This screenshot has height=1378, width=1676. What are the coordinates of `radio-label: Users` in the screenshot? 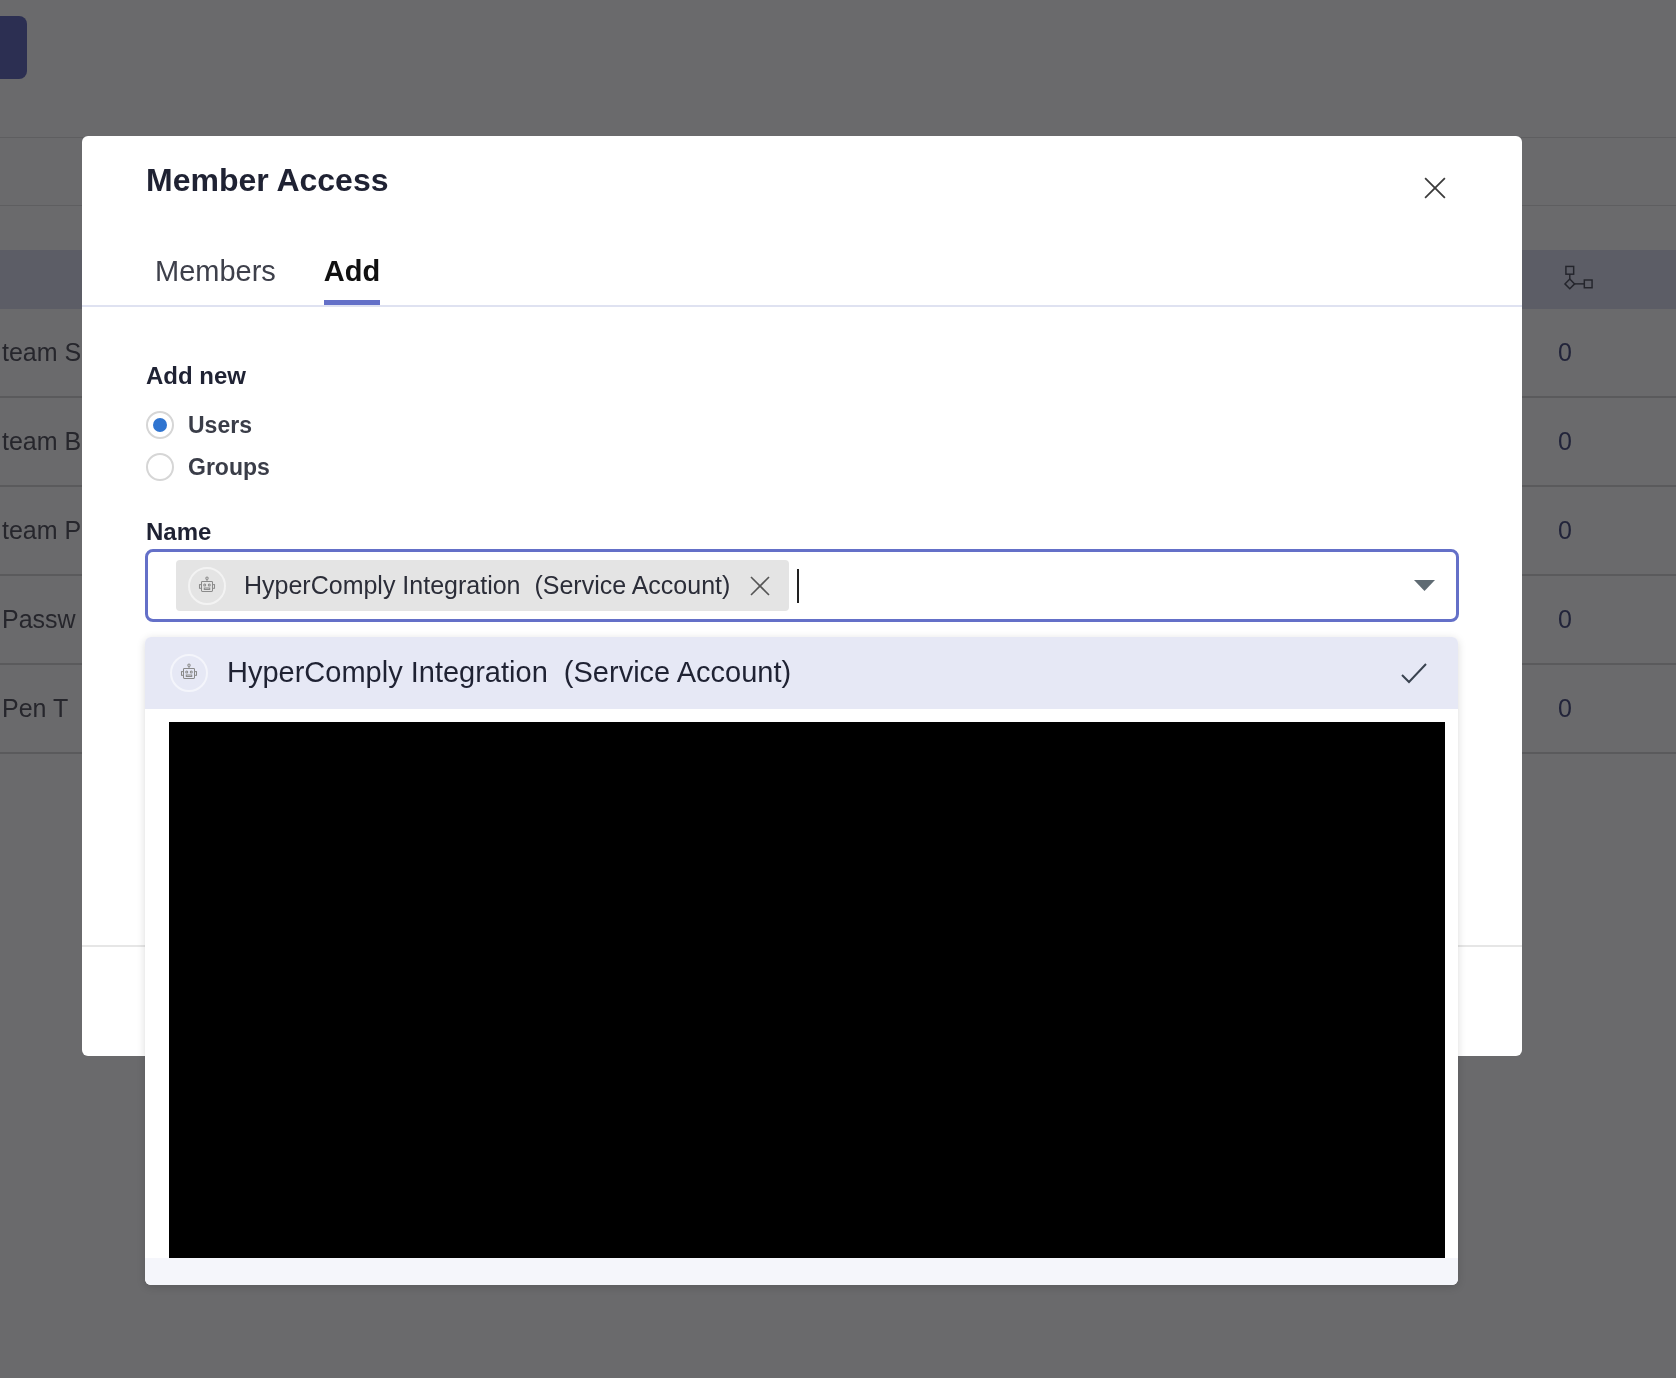 It's located at (220, 425).